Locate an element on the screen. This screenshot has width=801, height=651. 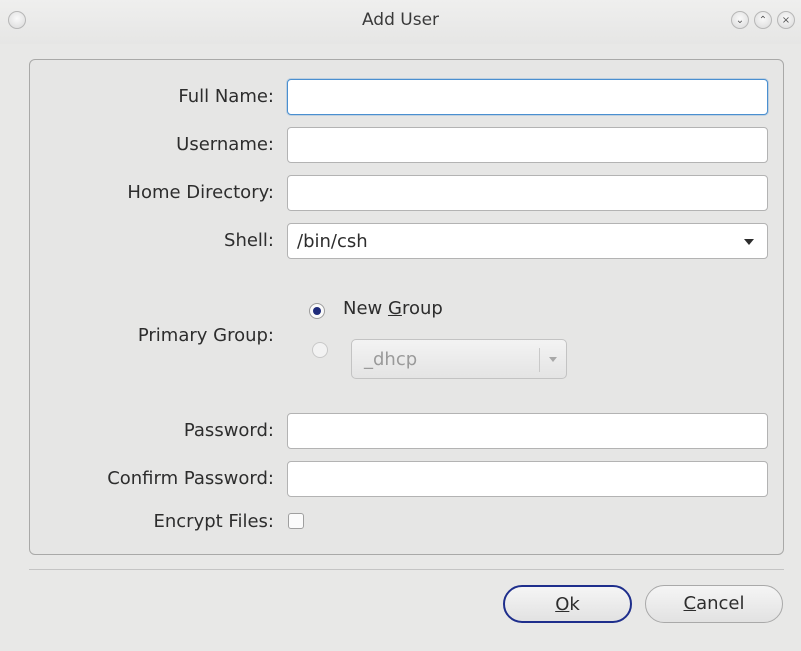
username-label: Username: is located at coordinates (225, 144).